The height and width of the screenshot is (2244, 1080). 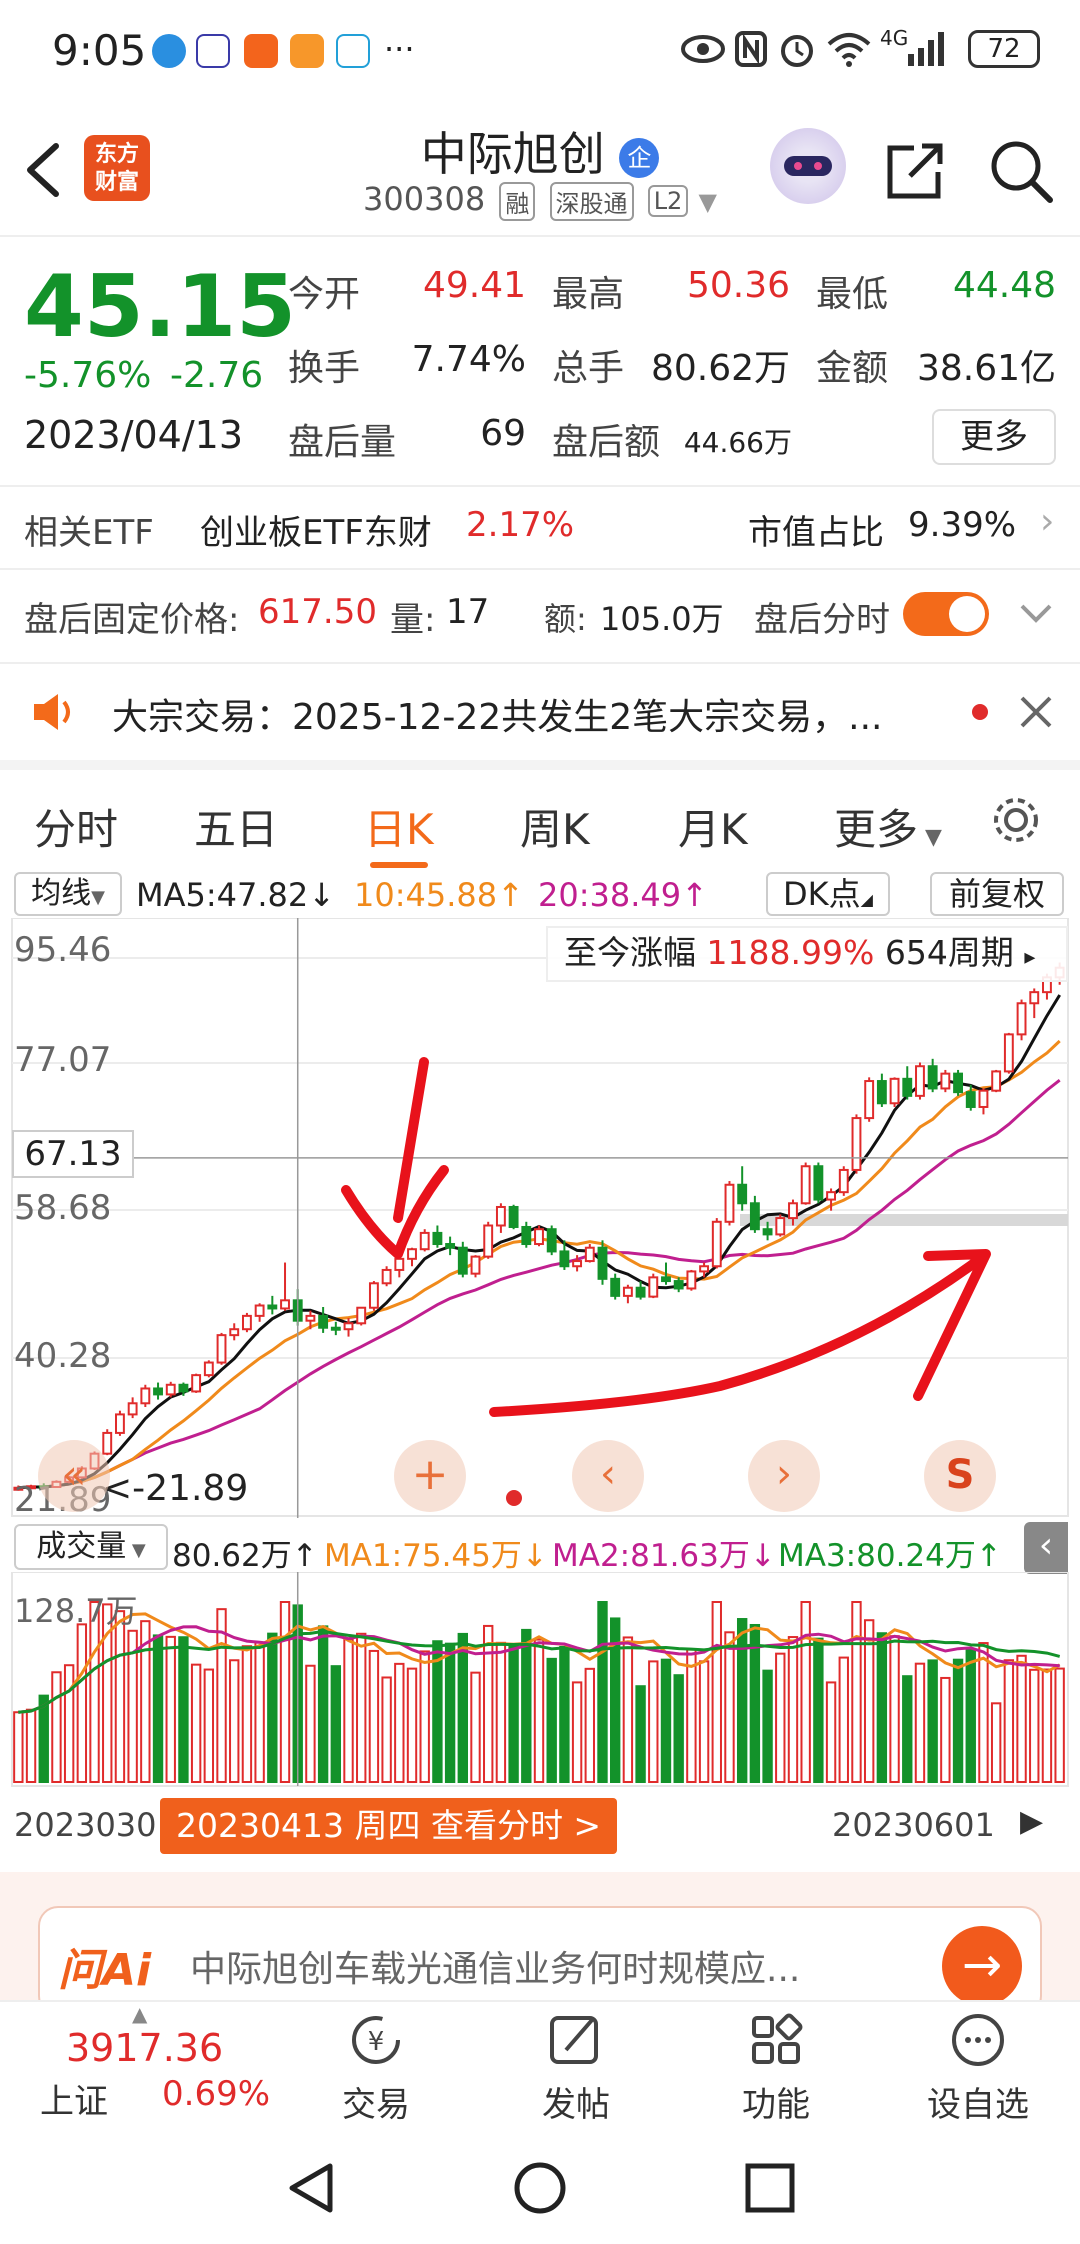 I want to click on fixed-price-value: 617.50, so click(x=317, y=612).